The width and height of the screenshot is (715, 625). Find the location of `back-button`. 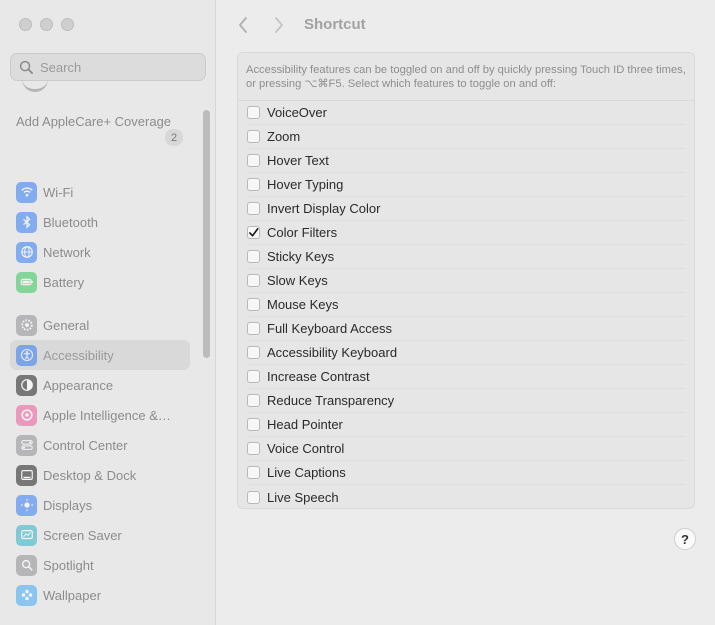

back-button is located at coordinates (243, 25).